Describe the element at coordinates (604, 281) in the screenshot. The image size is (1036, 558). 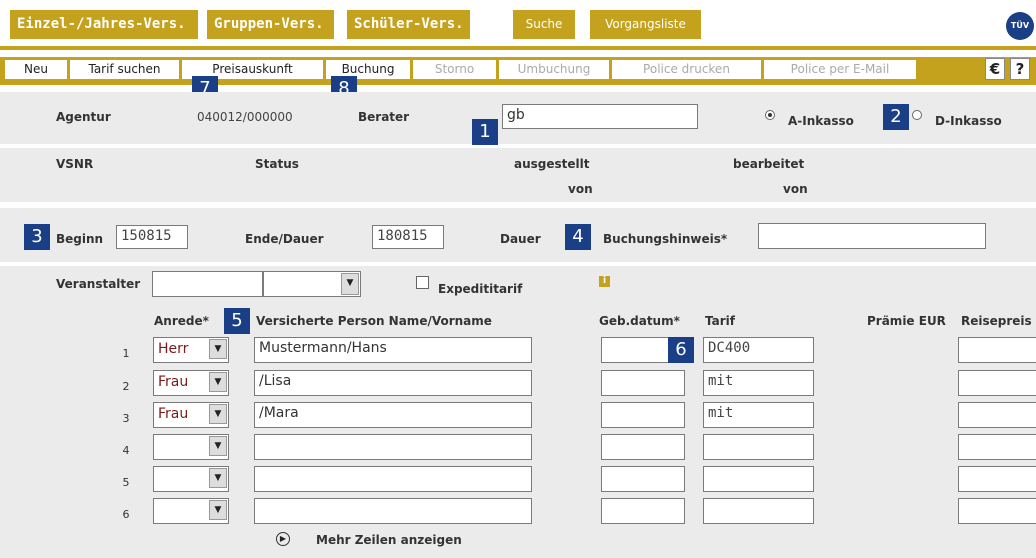
I see `info-icon: i` at that location.